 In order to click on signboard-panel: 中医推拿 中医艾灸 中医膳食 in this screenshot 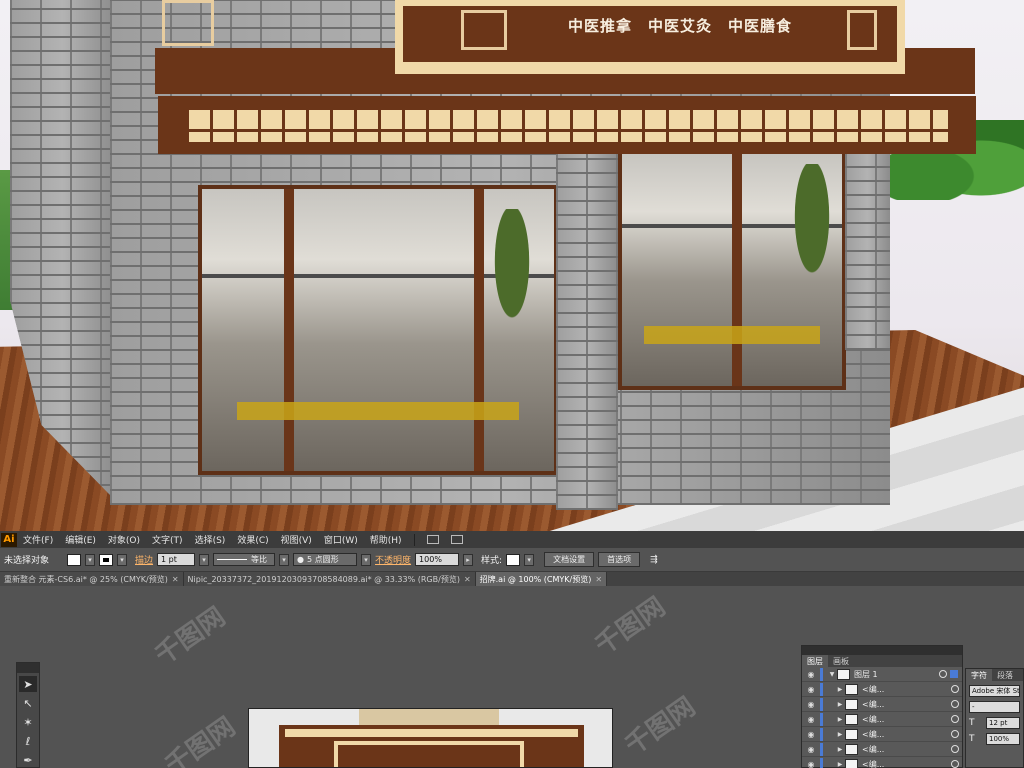, I will do `click(650, 37)`.